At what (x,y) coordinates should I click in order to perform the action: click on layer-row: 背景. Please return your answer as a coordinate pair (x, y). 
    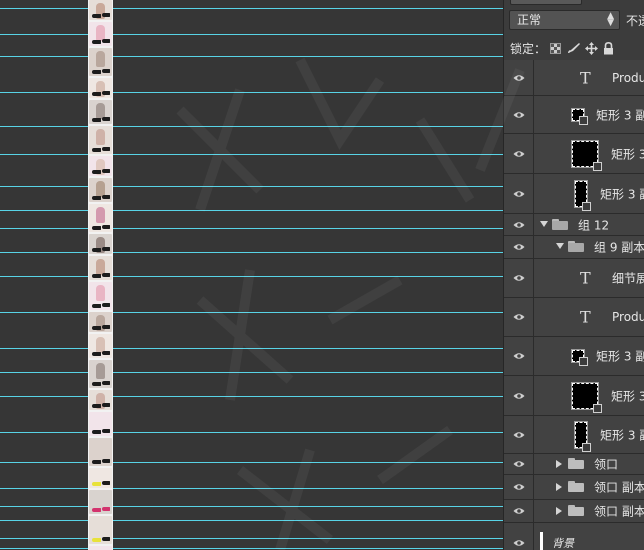
    Looking at the image, I should click on (574, 536).